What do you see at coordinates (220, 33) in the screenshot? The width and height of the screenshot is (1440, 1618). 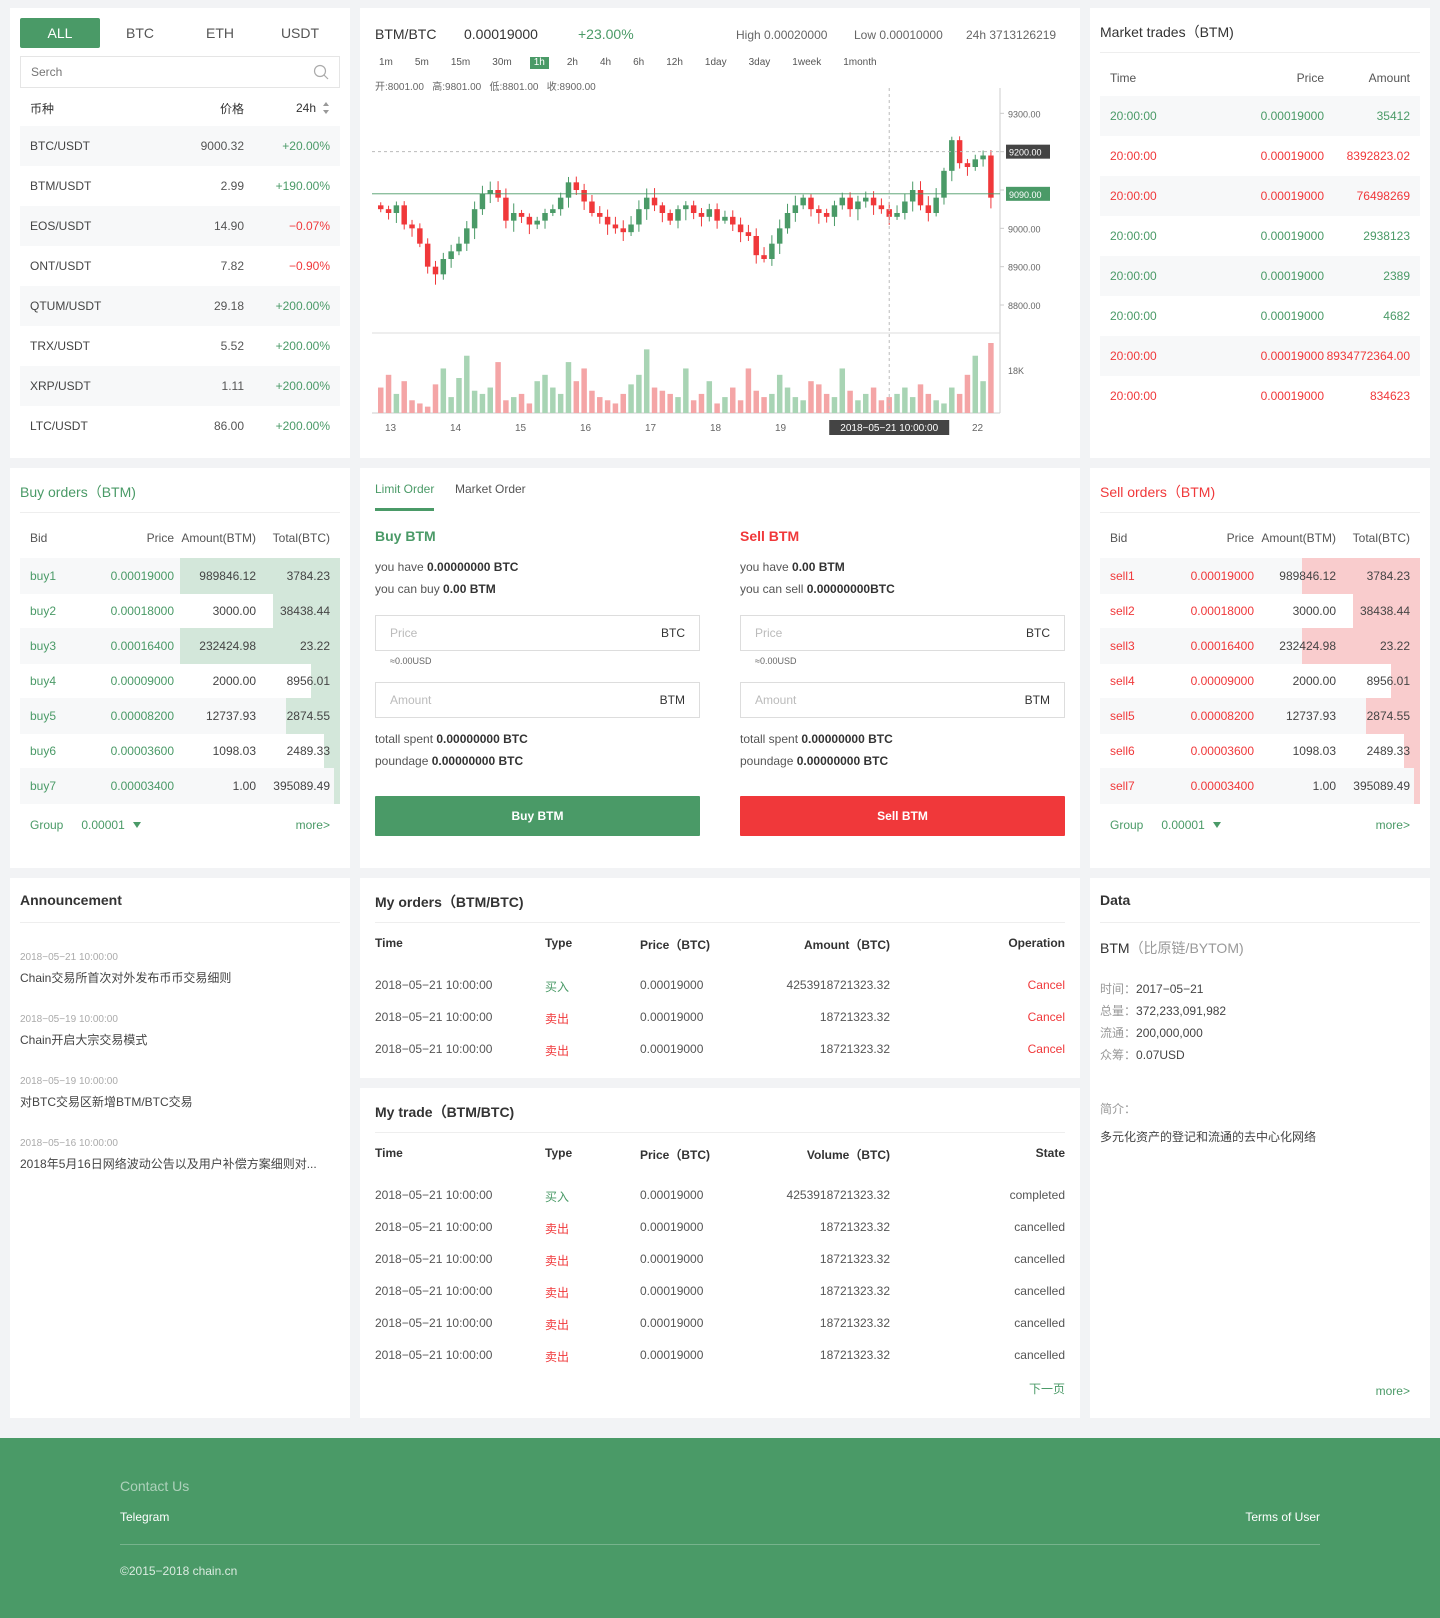 I see `tab-eth: ETH` at bounding box center [220, 33].